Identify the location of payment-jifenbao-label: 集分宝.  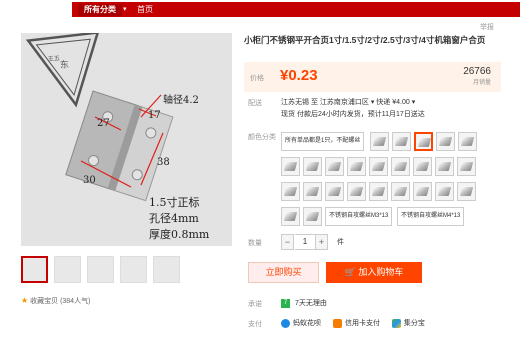
(414, 323).